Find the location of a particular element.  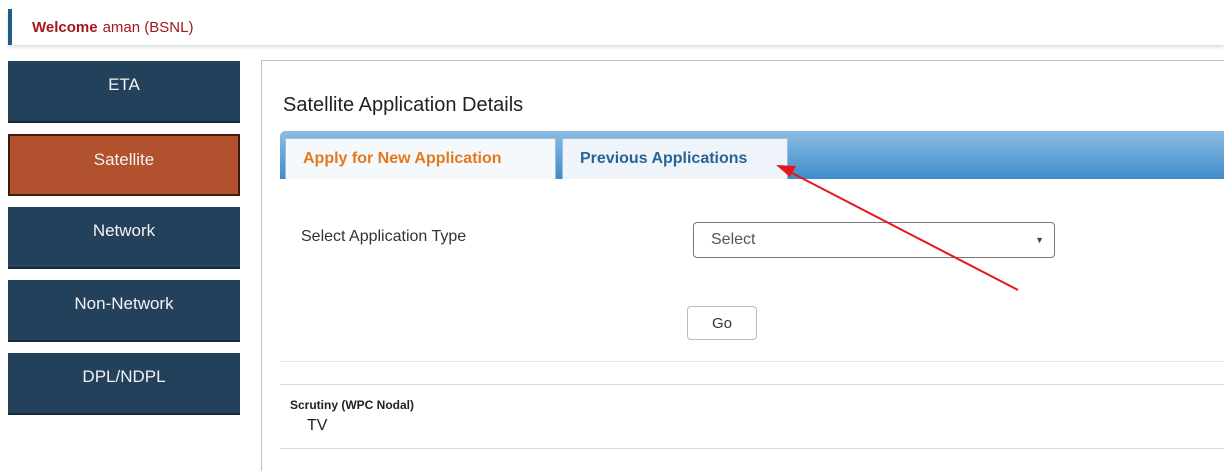

sidebar-item-label: Non-Network is located at coordinates (124, 303).